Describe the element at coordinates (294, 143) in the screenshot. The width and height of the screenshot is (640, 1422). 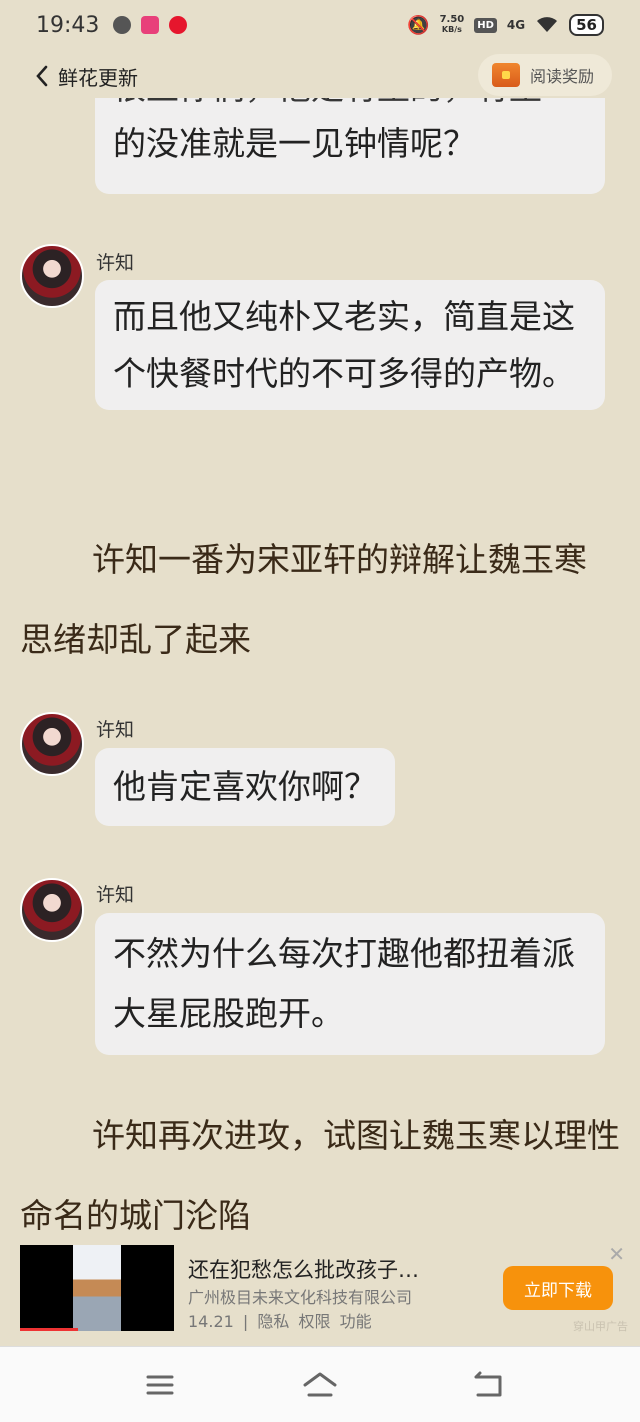
I see `bubble-text: 的没准就是一见钟情呢？` at that location.